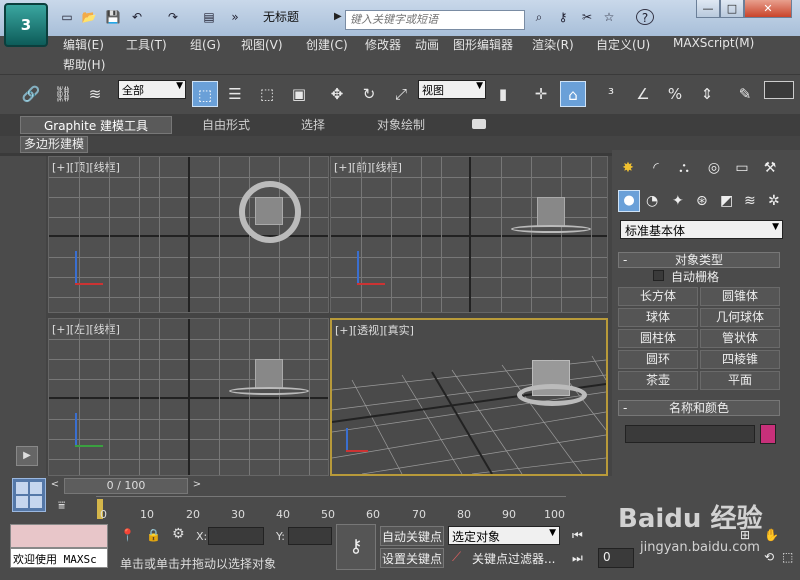 This screenshot has width=800, height=580. I want to click on tab-object-paint: 对象绘制, so click(401, 125).